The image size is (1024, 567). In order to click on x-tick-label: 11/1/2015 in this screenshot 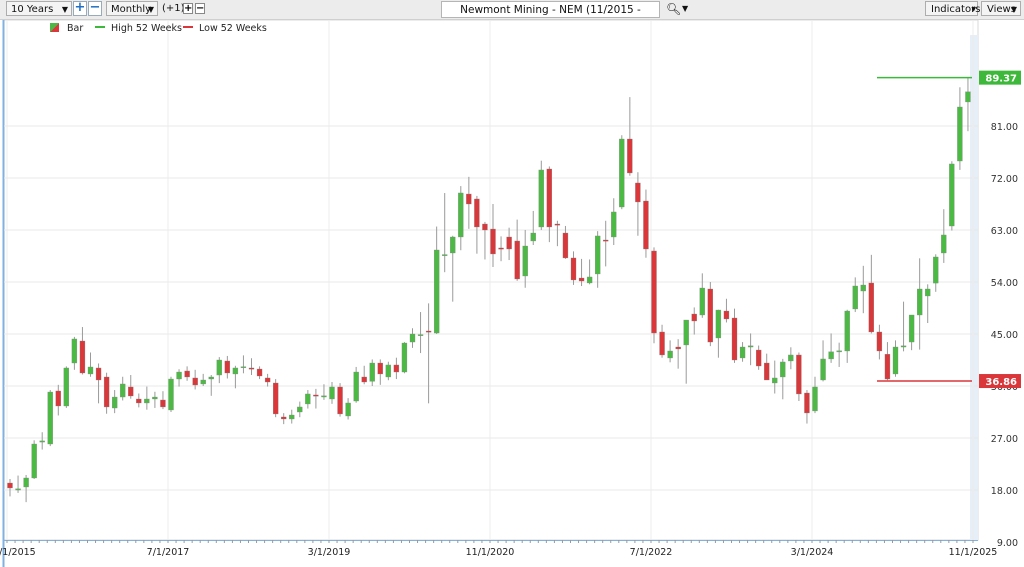, I will do `click(18, 552)`.